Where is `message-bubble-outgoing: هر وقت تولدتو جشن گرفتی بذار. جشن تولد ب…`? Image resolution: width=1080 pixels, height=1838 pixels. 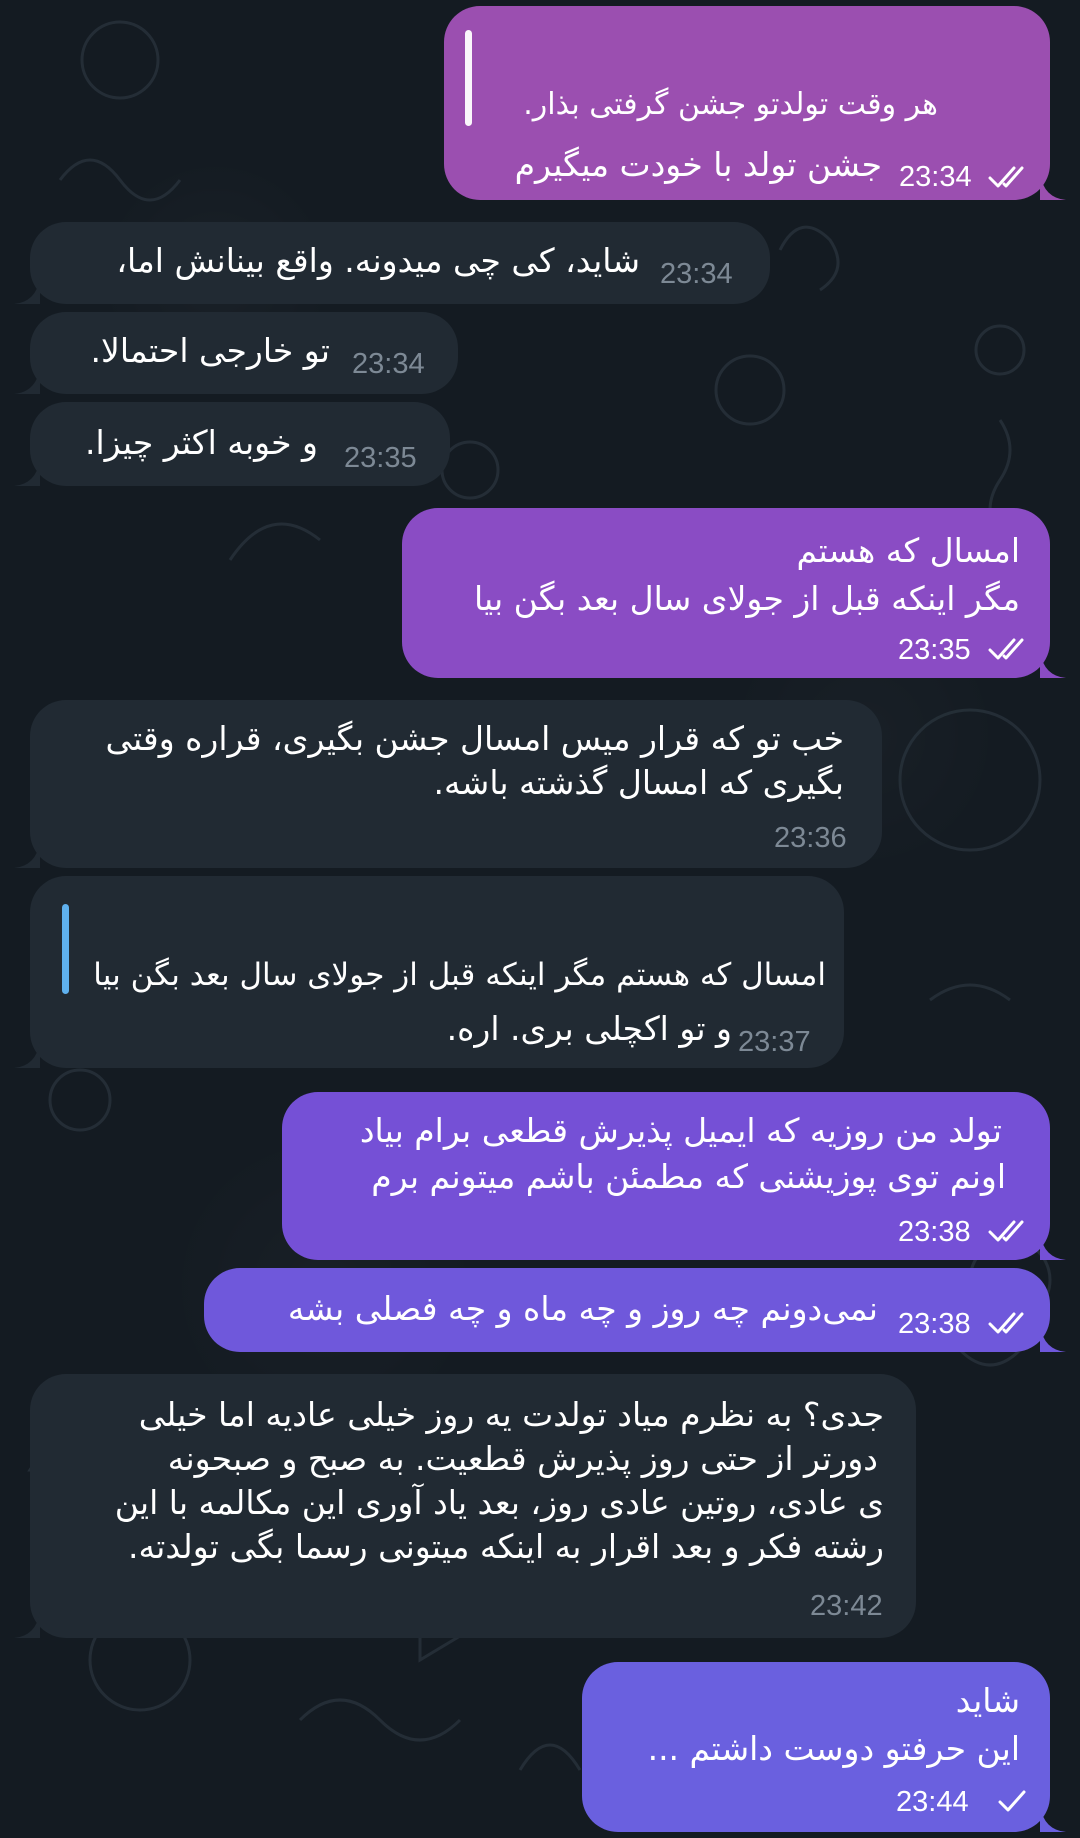
message-bubble-outgoing: هر وقت تولدتو جشن گرفتی بذار. جشن تولد ب… is located at coordinates (755, 103).